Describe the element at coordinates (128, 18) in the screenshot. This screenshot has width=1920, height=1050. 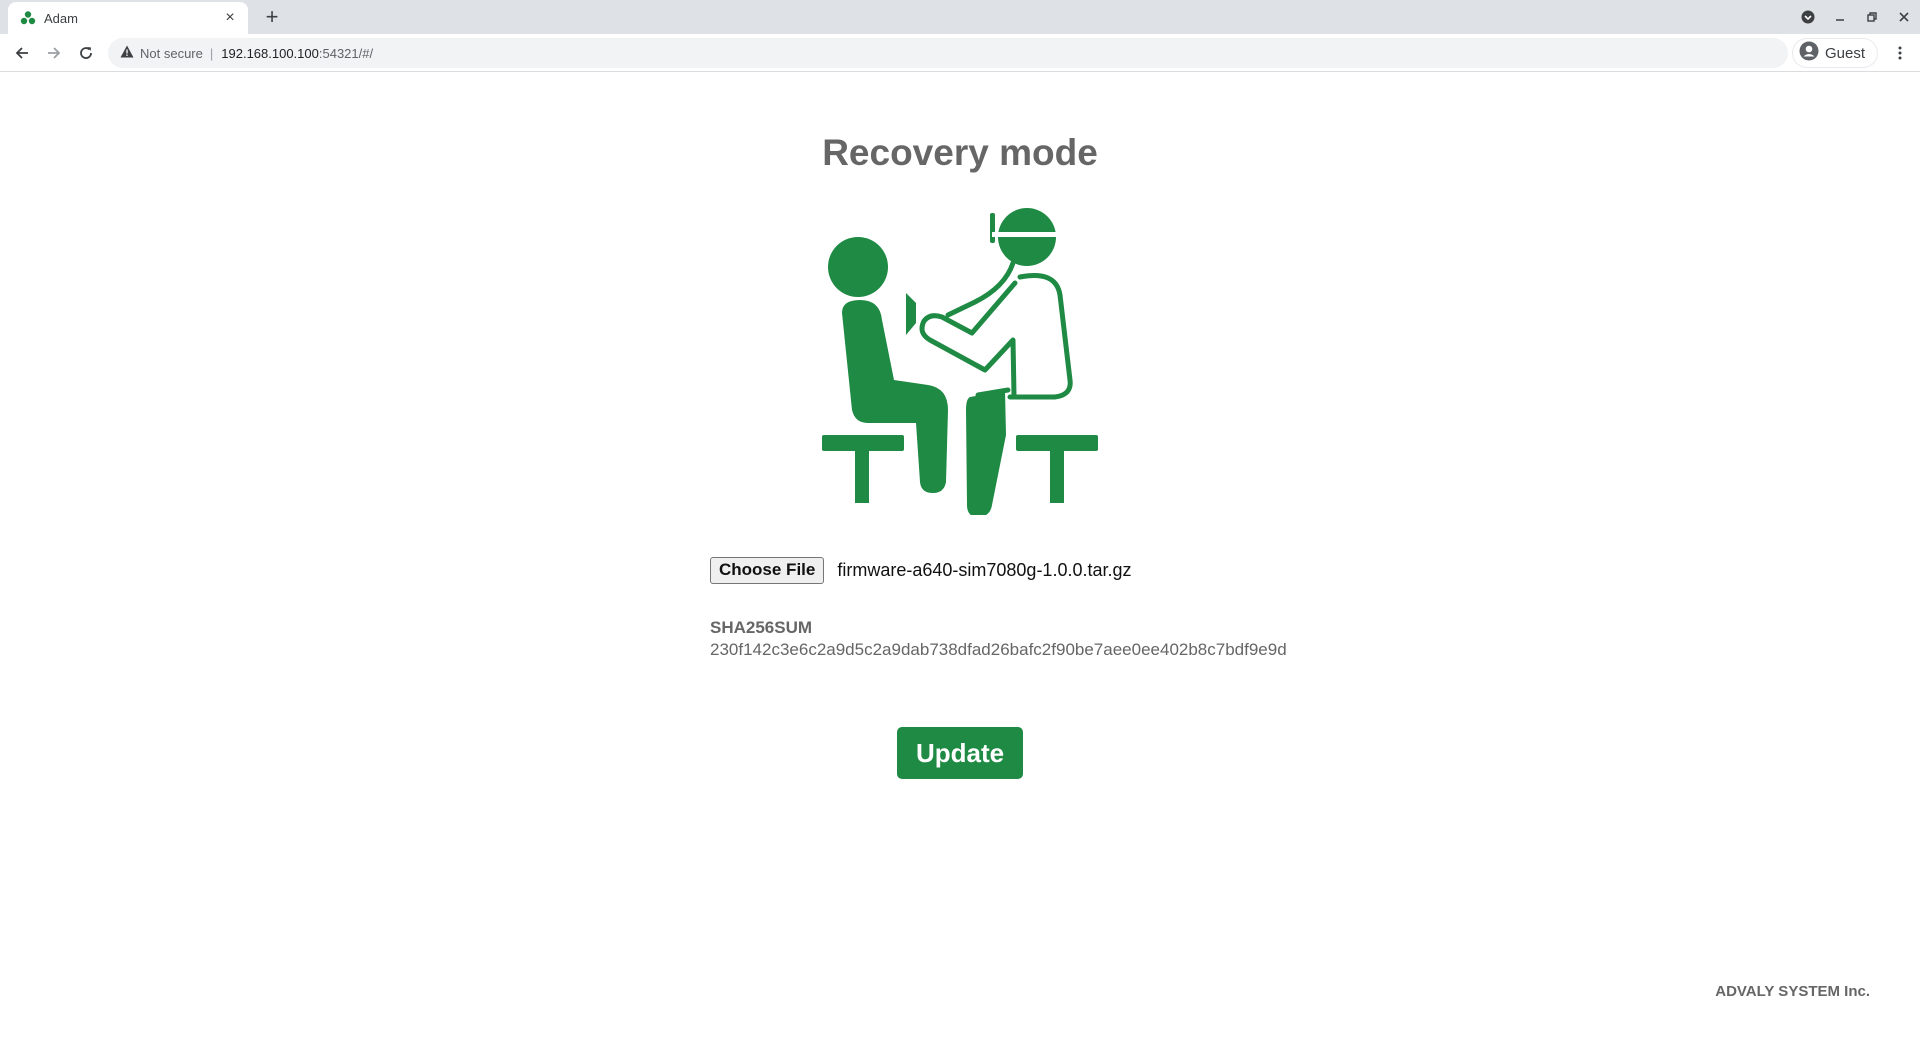
I see `browser-tab: Adam ×` at that location.